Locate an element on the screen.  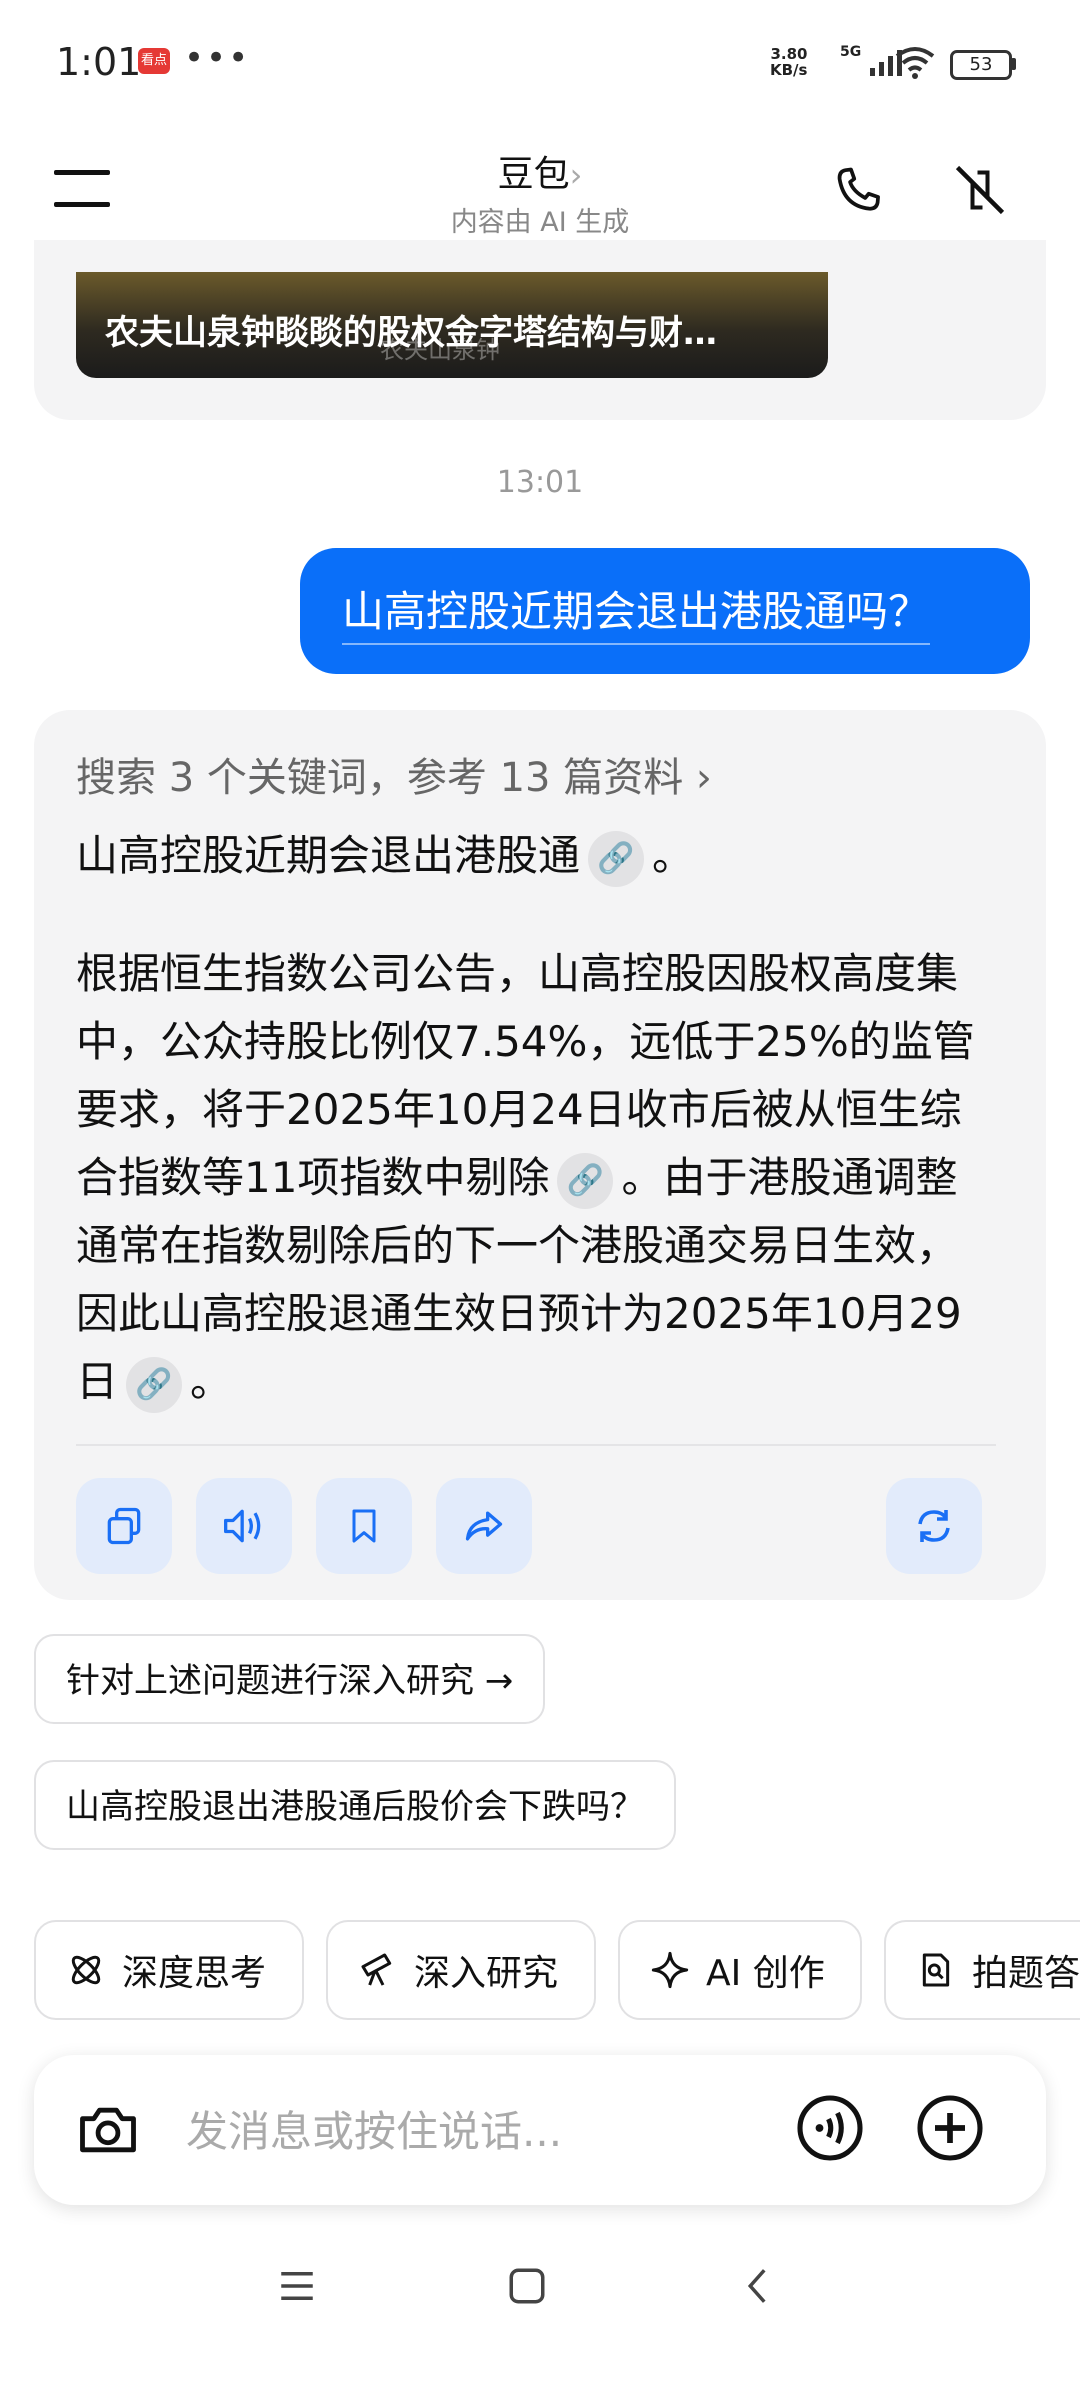
net-speed: 3.80 KB/s is located at coordinates (788, 62).